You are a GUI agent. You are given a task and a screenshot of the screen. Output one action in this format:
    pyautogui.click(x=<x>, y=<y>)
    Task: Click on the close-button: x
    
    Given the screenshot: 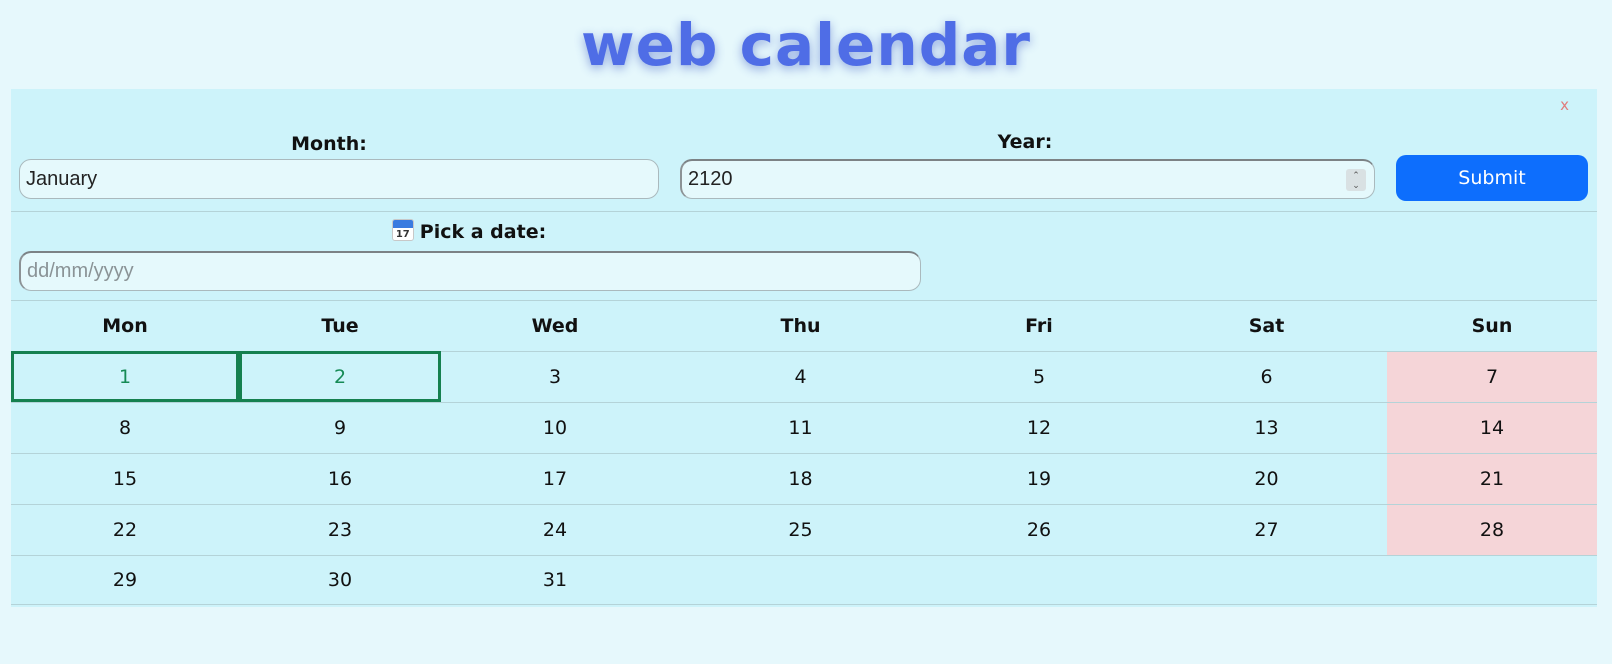 What is the action you would take?
    pyautogui.click(x=1564, y=105)
    